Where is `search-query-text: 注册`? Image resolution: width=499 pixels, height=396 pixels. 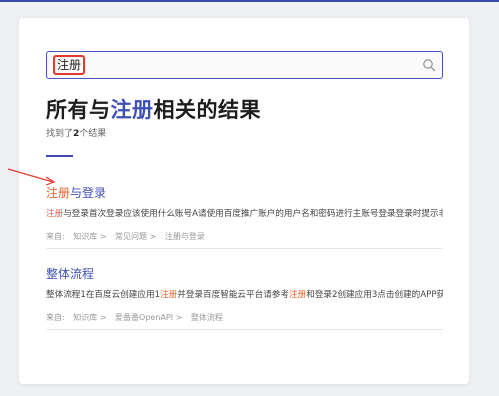
search-query-text: 注册 is located at coordinates (69, 65).